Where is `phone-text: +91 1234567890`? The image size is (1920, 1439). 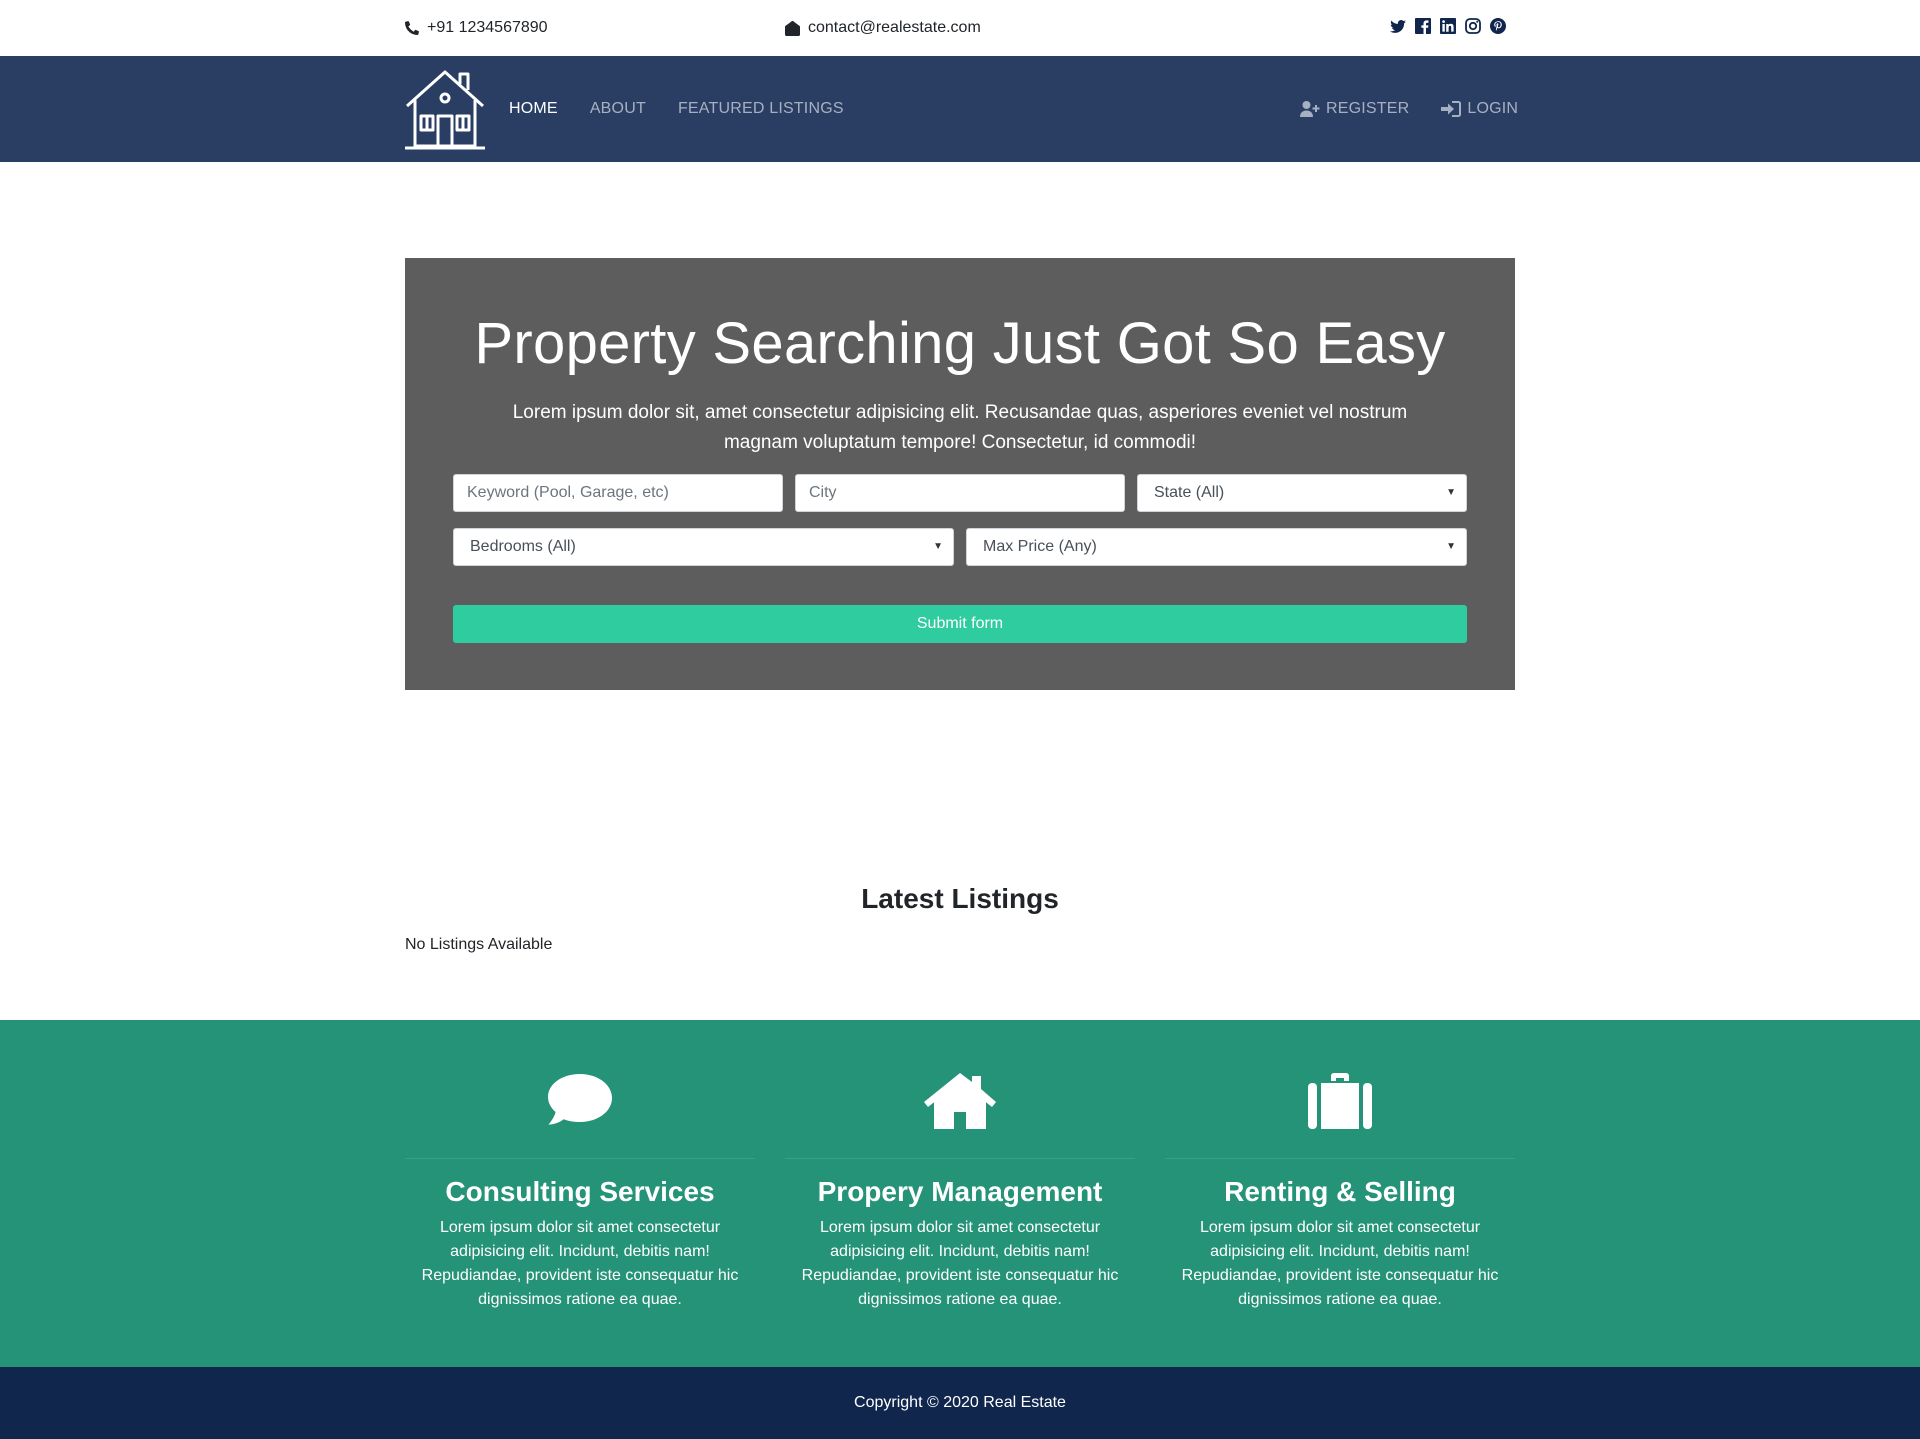
phone-text: +91 1234567890 is located at coordinates (487, 27).